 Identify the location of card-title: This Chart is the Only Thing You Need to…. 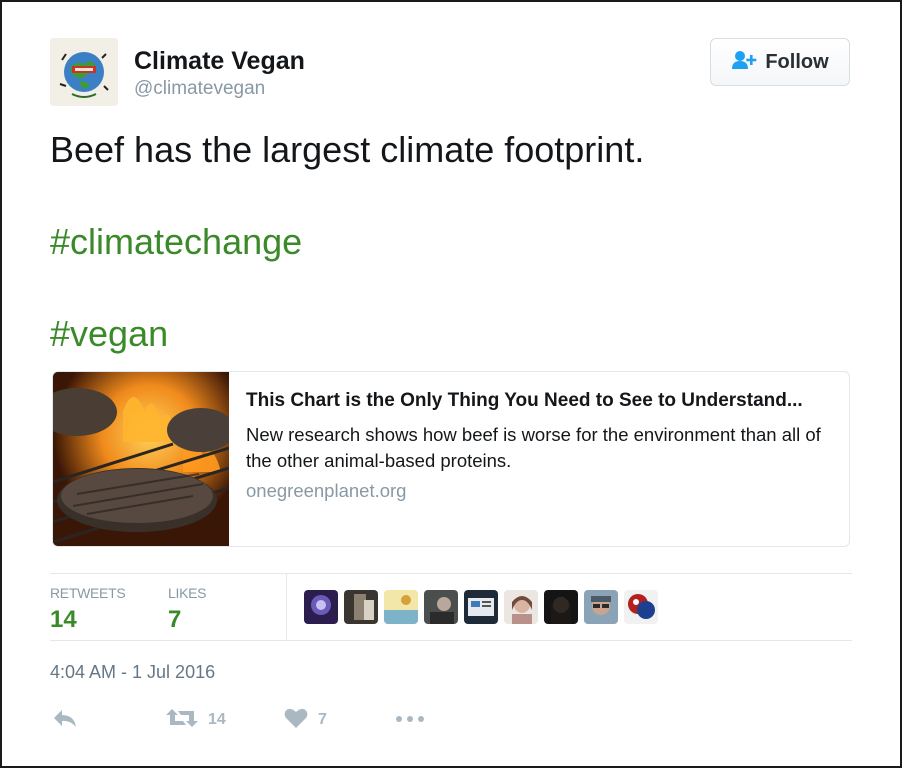
(524, 400).